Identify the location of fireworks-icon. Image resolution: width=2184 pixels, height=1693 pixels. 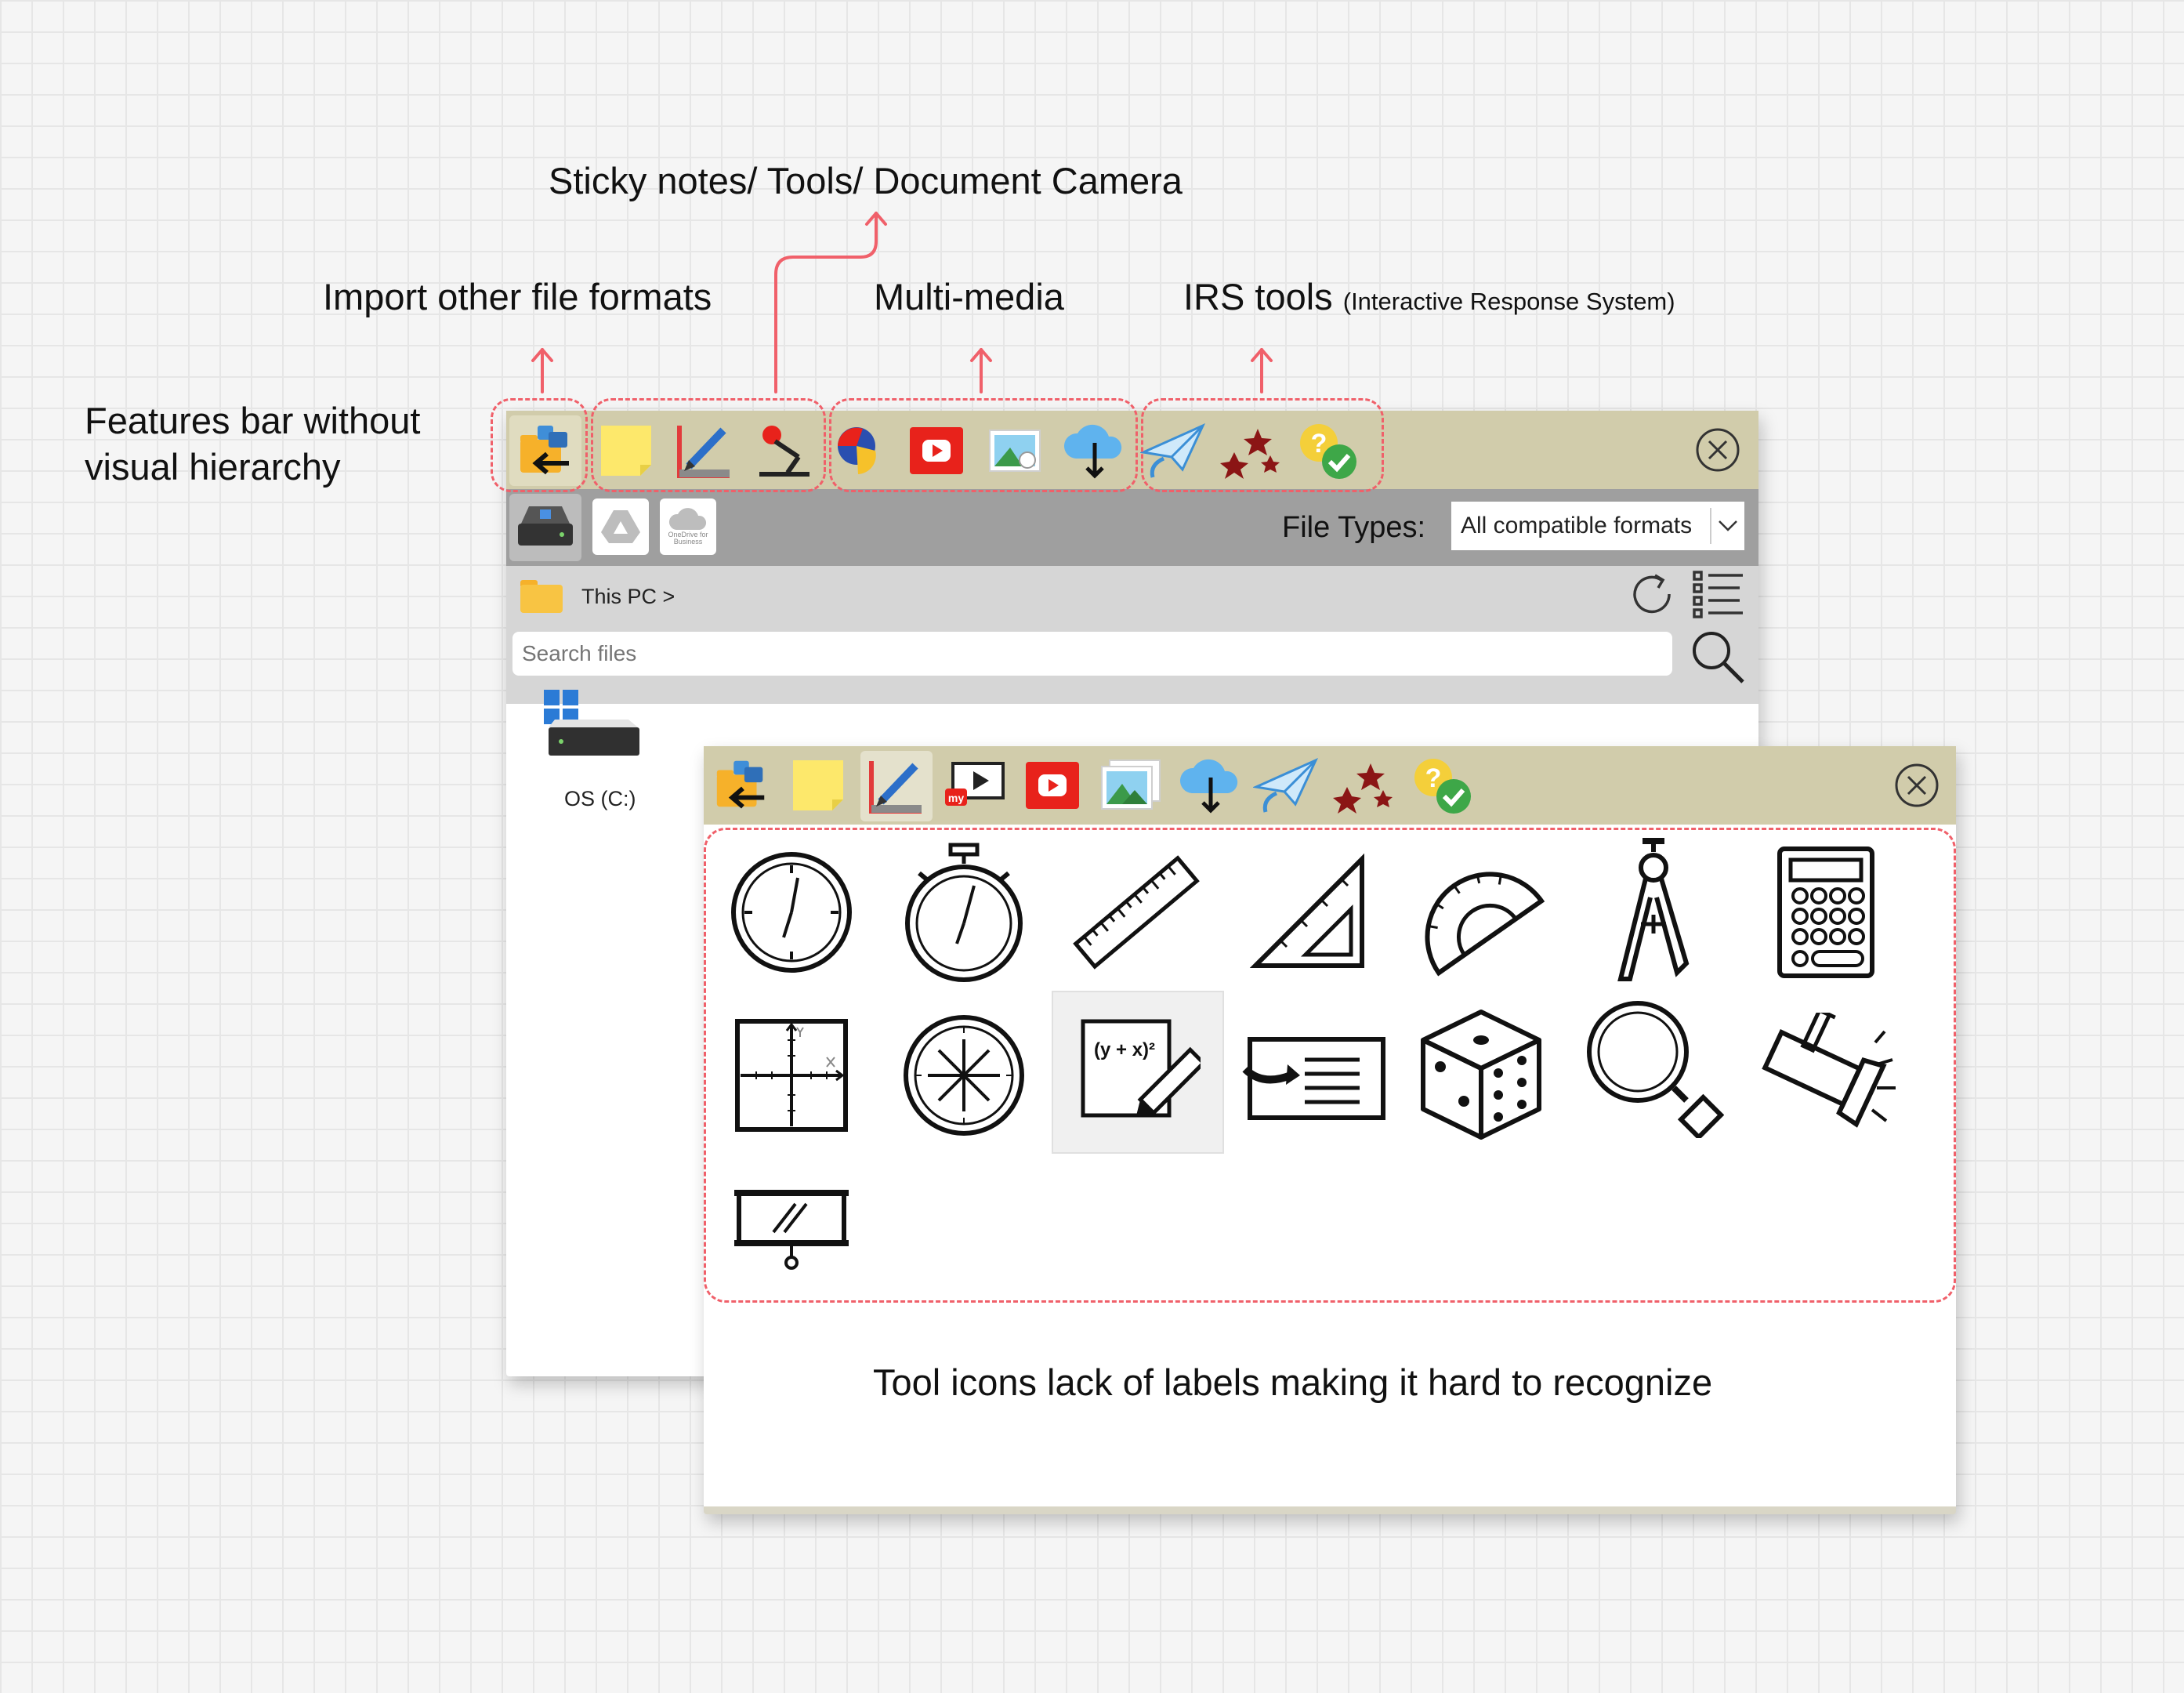
(1363, 789).